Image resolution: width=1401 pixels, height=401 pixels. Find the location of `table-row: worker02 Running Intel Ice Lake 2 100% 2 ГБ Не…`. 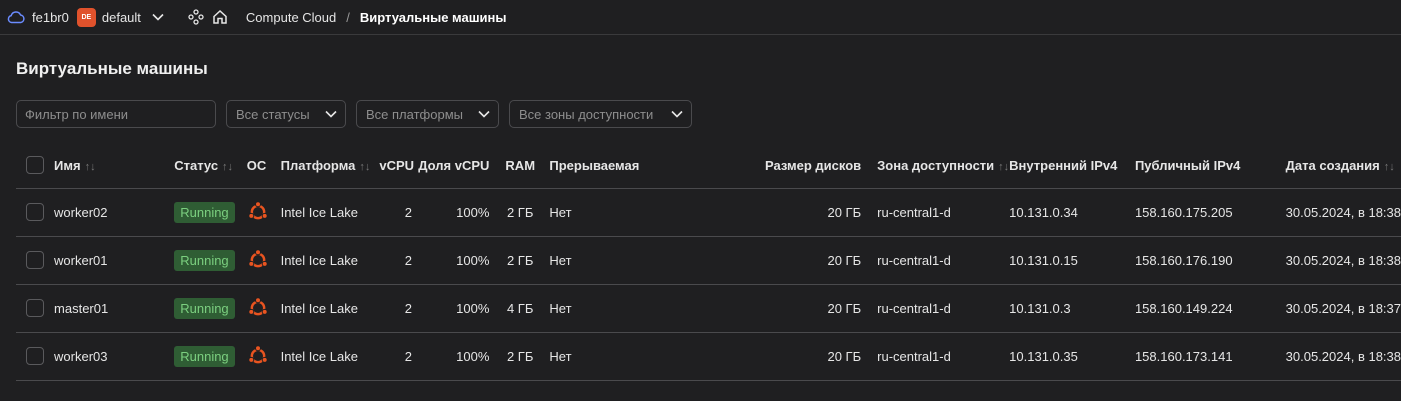

table-row: worker02 Running Intel Ice Lake 2 100% 2 ГБ Не… is located at coordinates (708, 212).